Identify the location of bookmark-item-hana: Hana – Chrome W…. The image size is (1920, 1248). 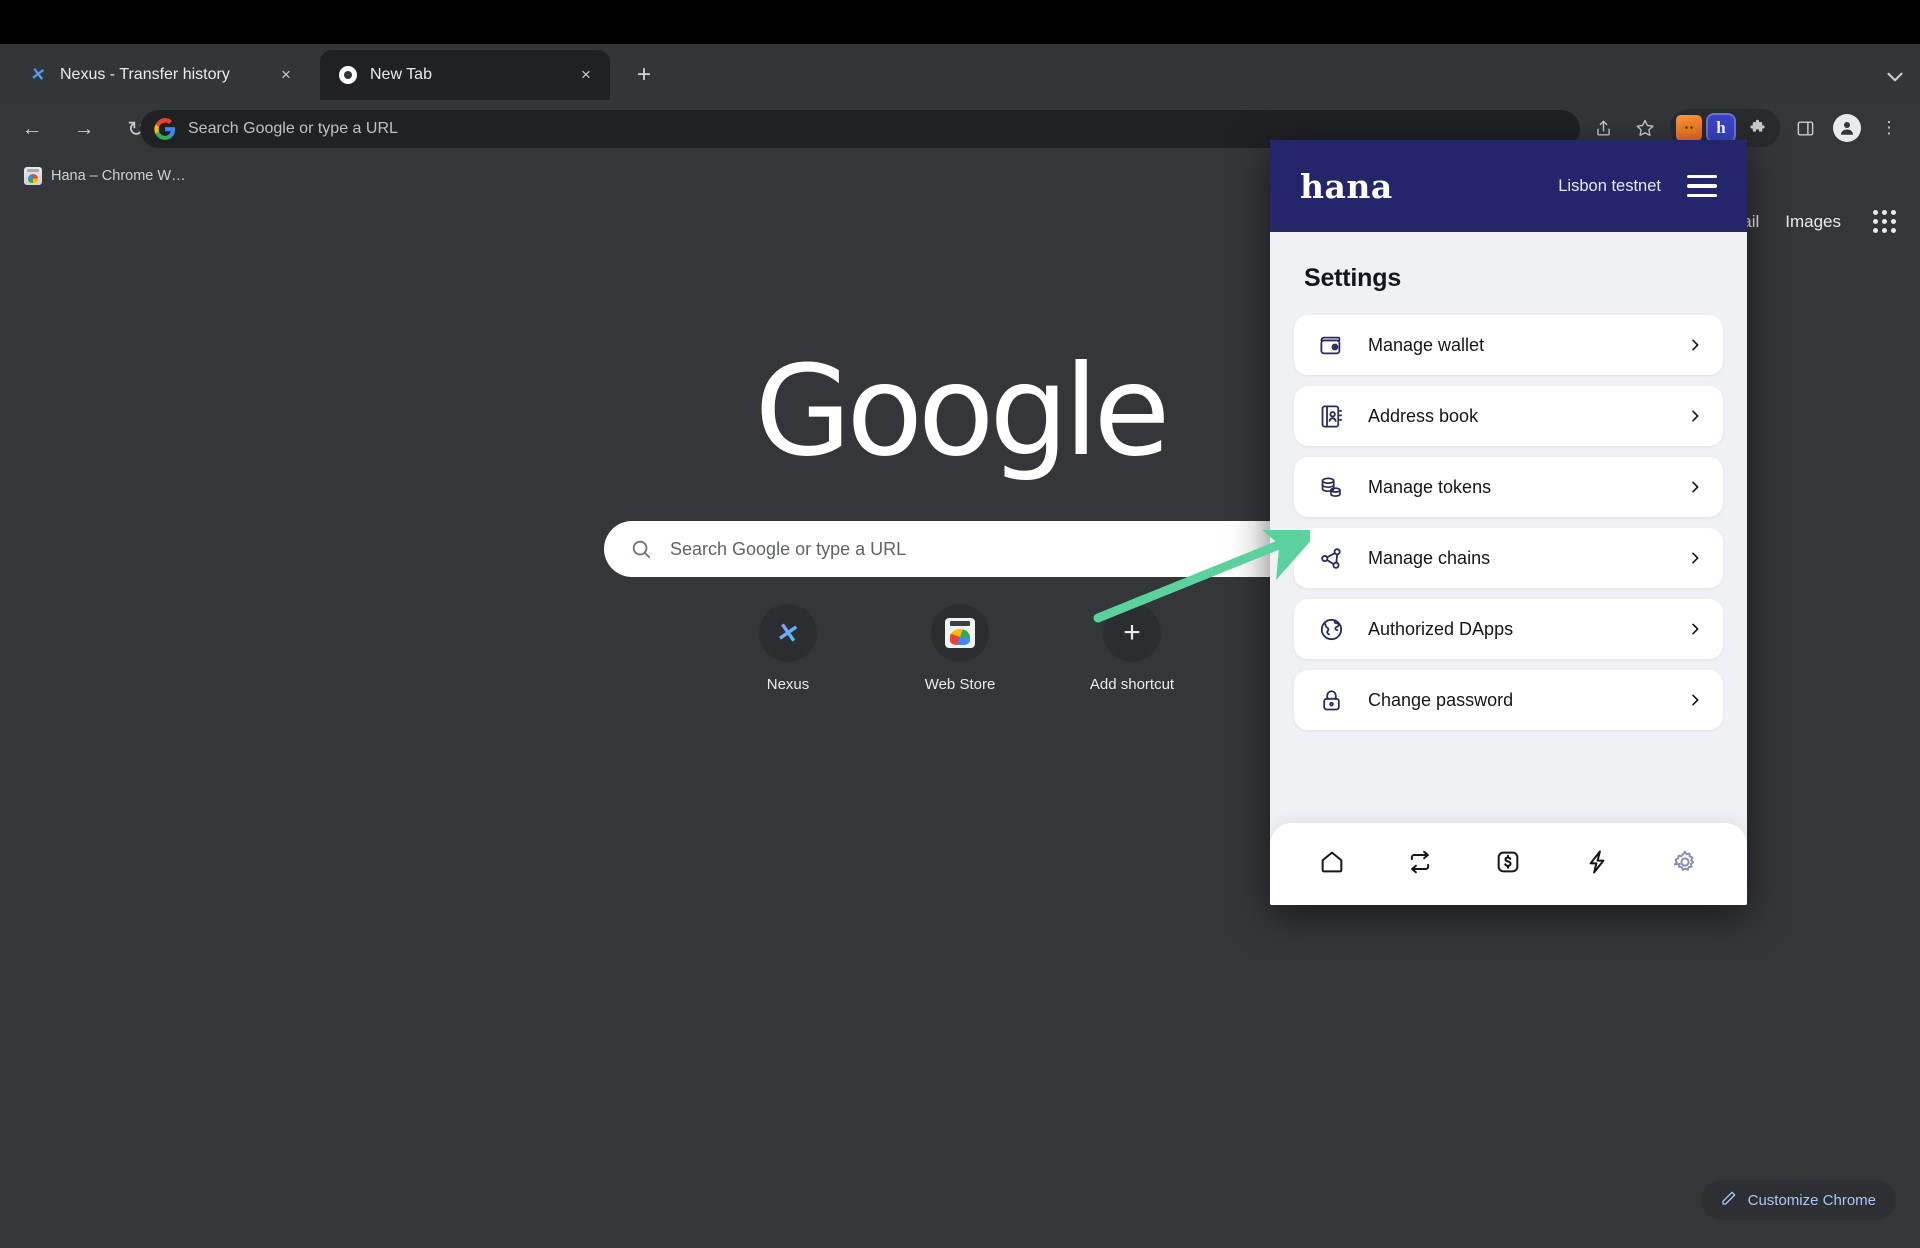
(105, 176).